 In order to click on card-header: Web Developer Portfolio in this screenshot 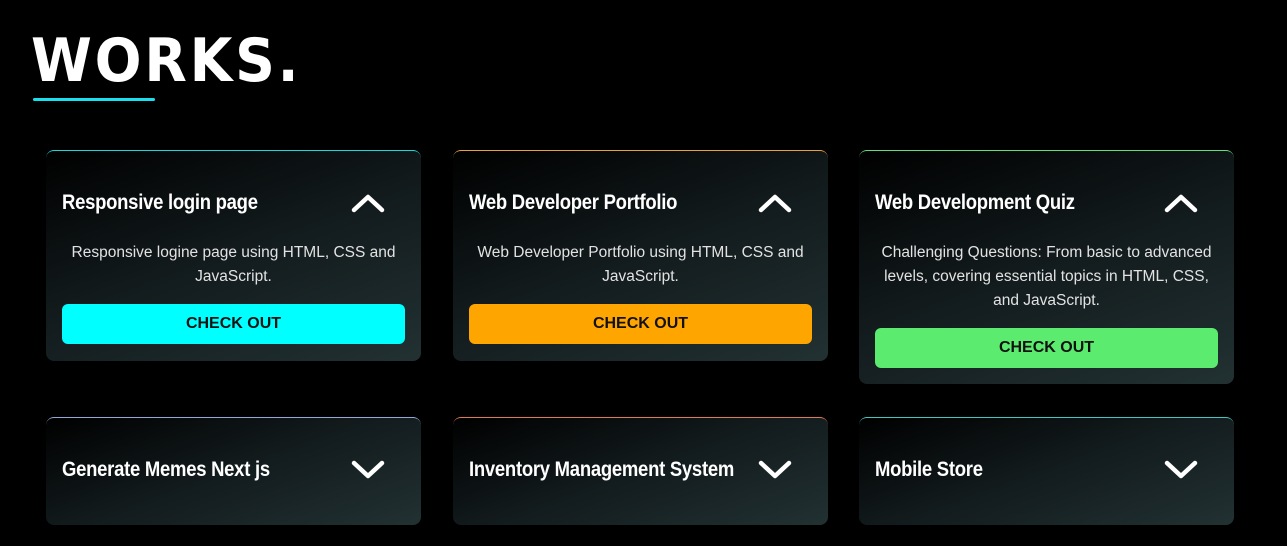, I will do `click(640, 203)`.